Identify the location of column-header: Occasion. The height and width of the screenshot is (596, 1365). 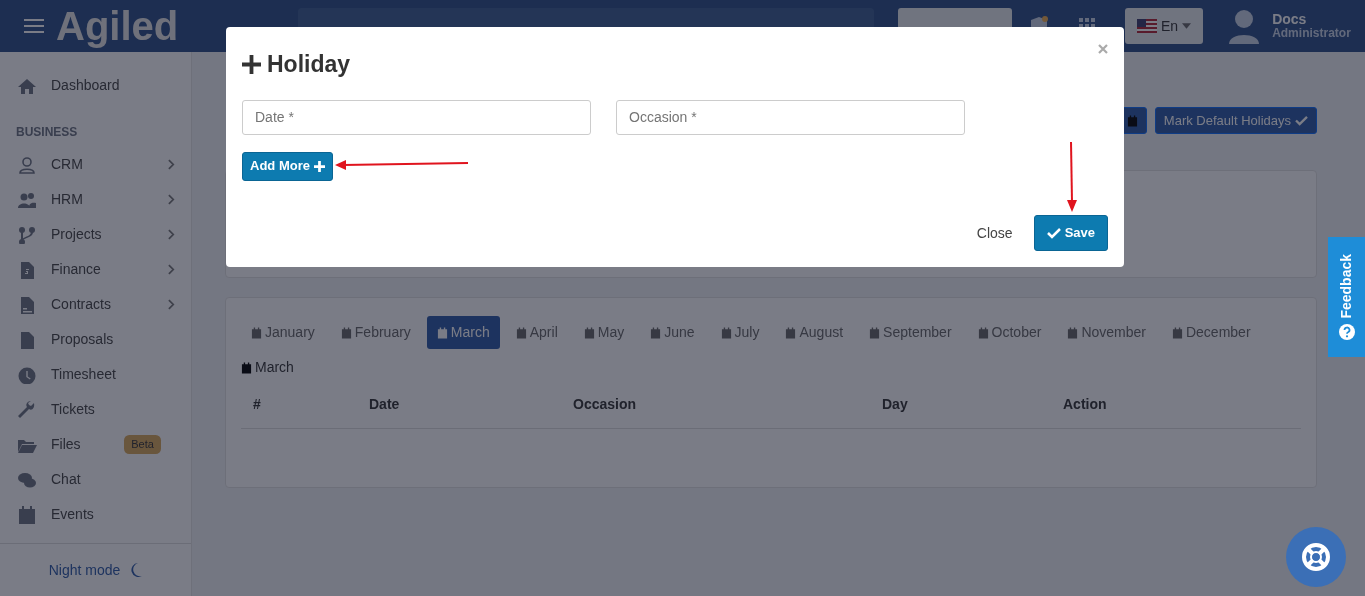
(605, 404).